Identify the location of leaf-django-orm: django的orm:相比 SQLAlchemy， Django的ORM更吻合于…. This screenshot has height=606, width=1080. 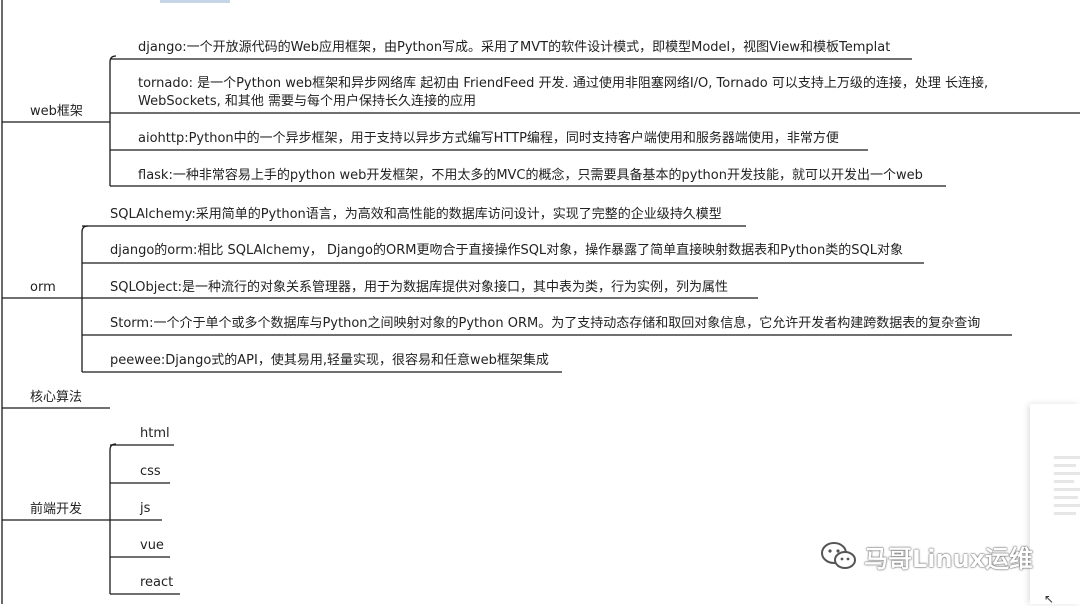
(506, 251).